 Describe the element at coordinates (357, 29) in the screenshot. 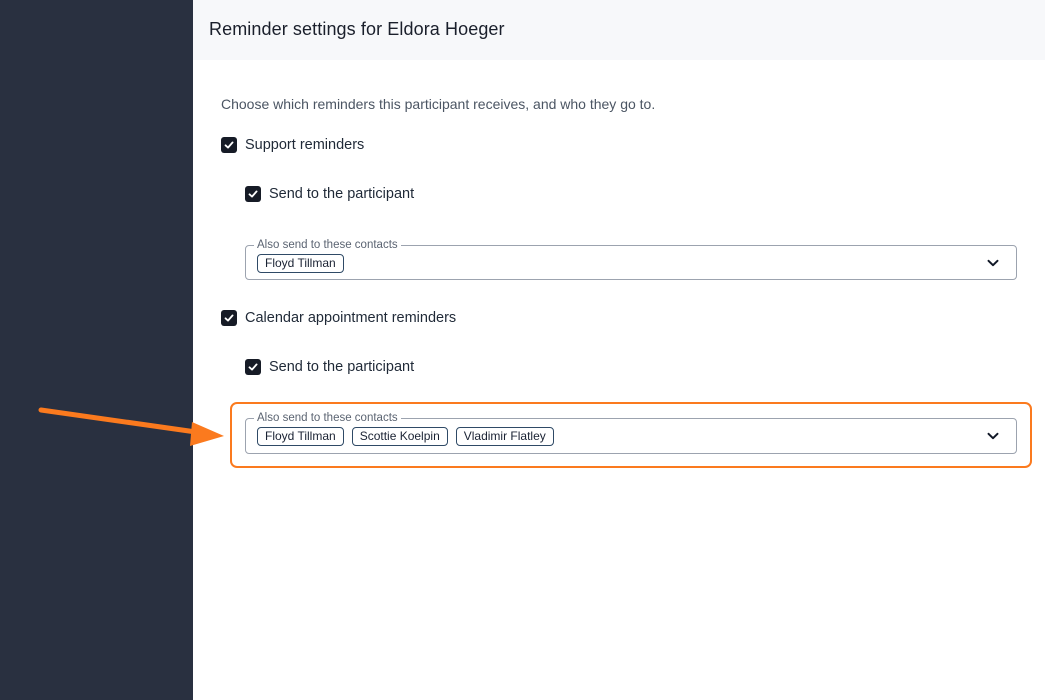

I see `page-title: Reminder settings for Eldora Hoeger` at that location.